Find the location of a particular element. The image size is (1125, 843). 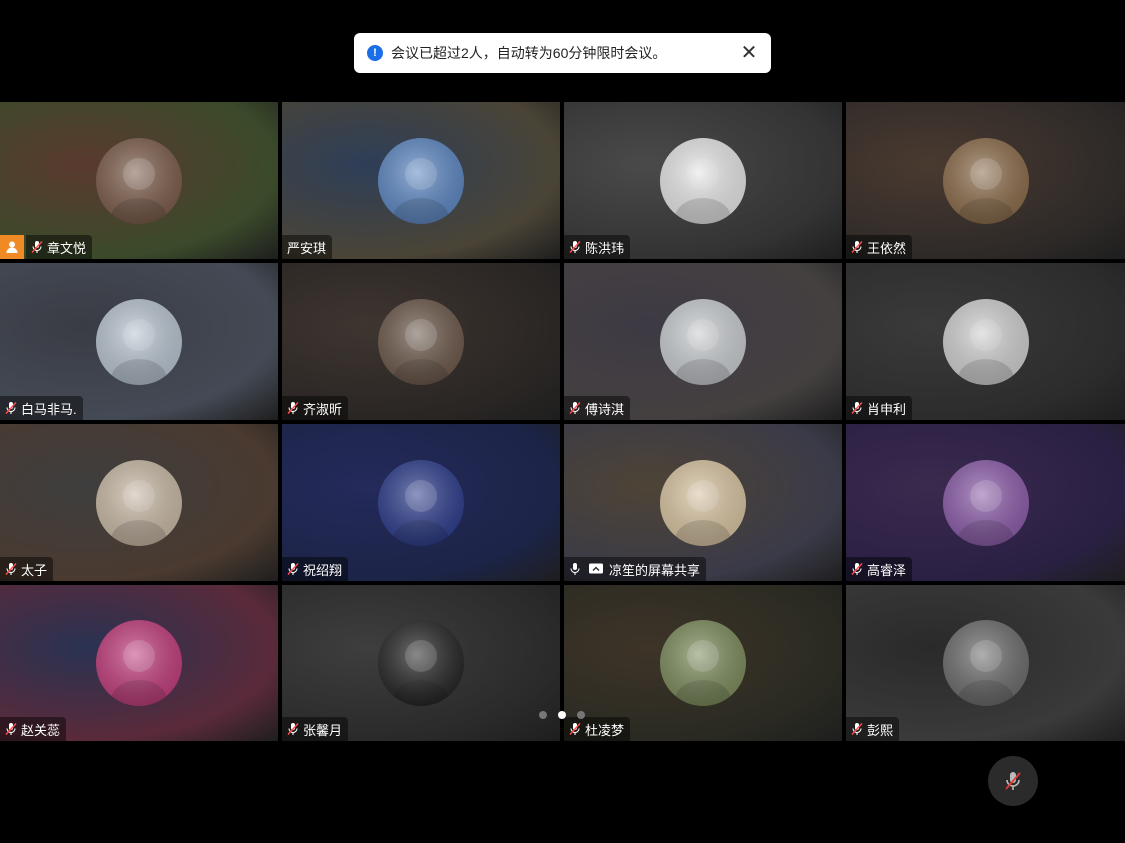

participant-name: 肖申利 is located at coordinates (887, 409).